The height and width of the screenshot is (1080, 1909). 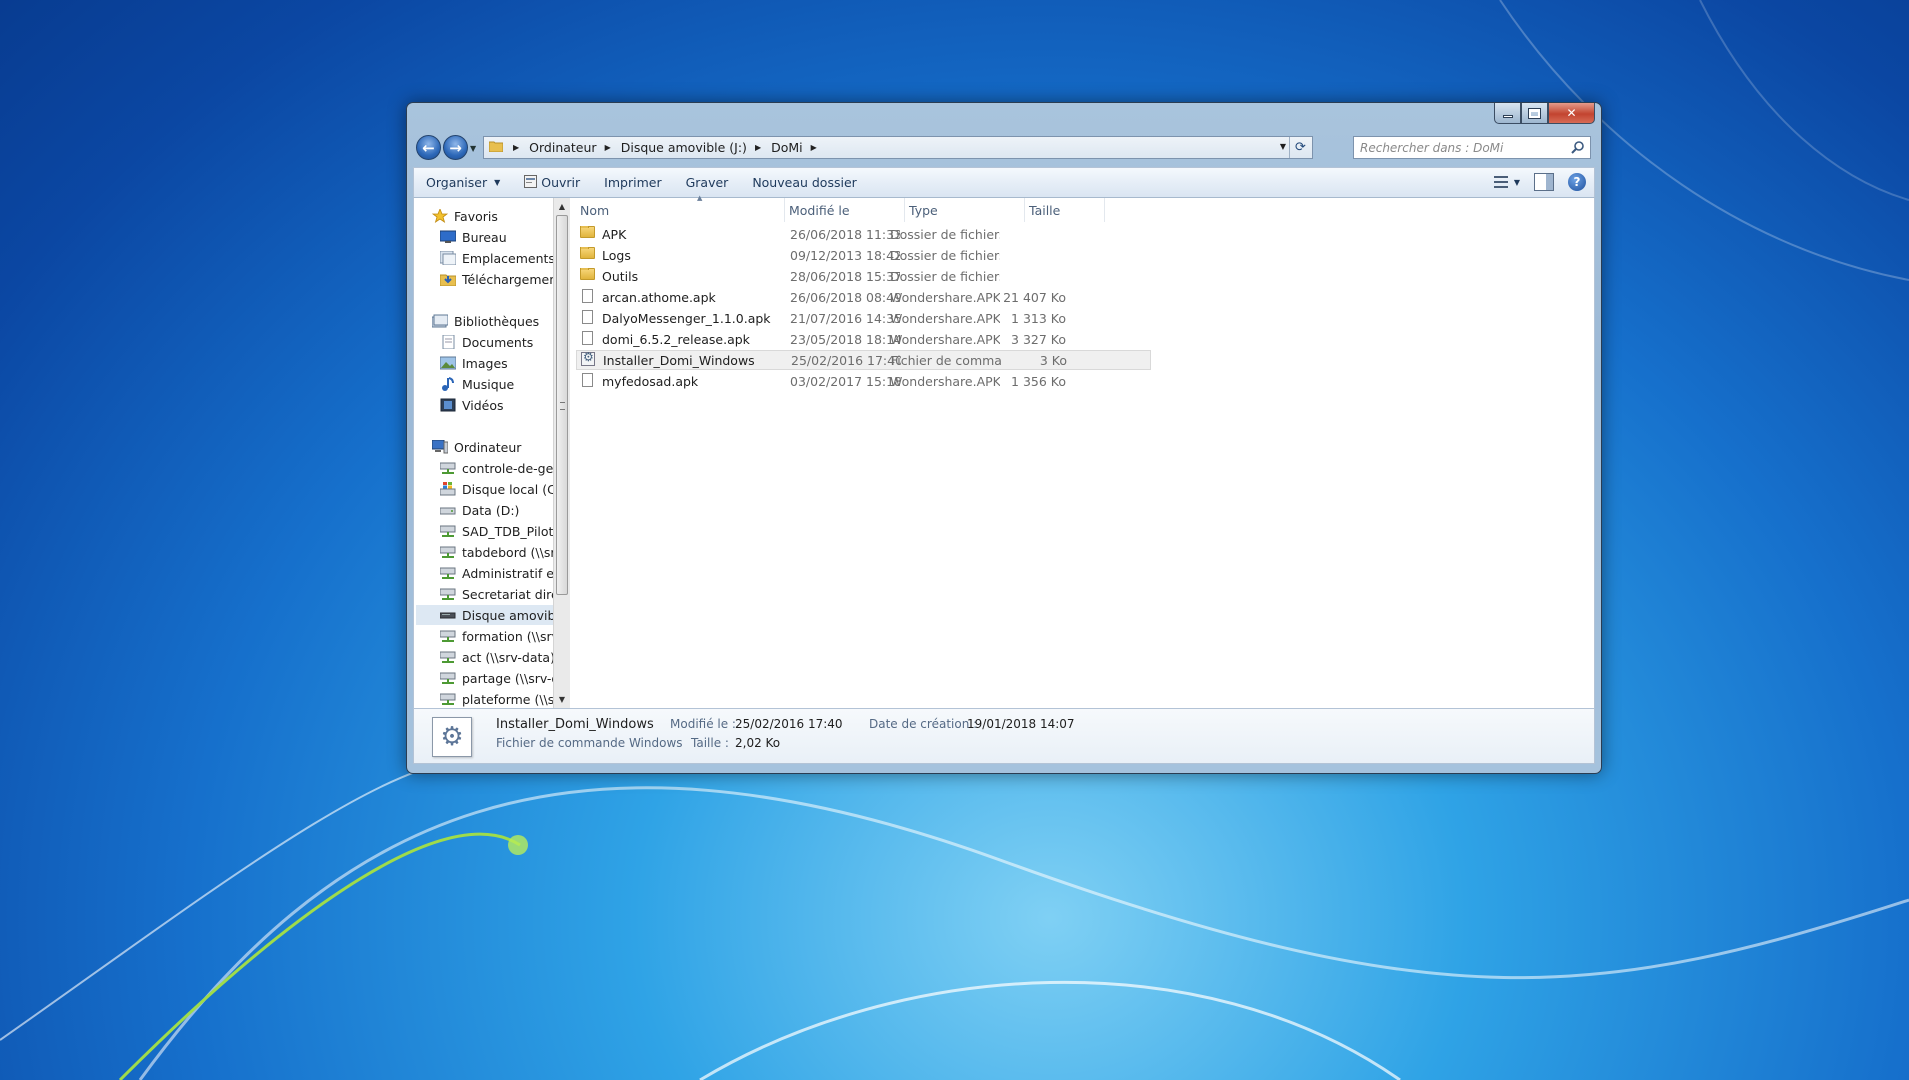 What do you see at coordinates (497, 182) in the screenshot?
I see `chevron-down-icon: ▼` at bounding box center [497, 182].